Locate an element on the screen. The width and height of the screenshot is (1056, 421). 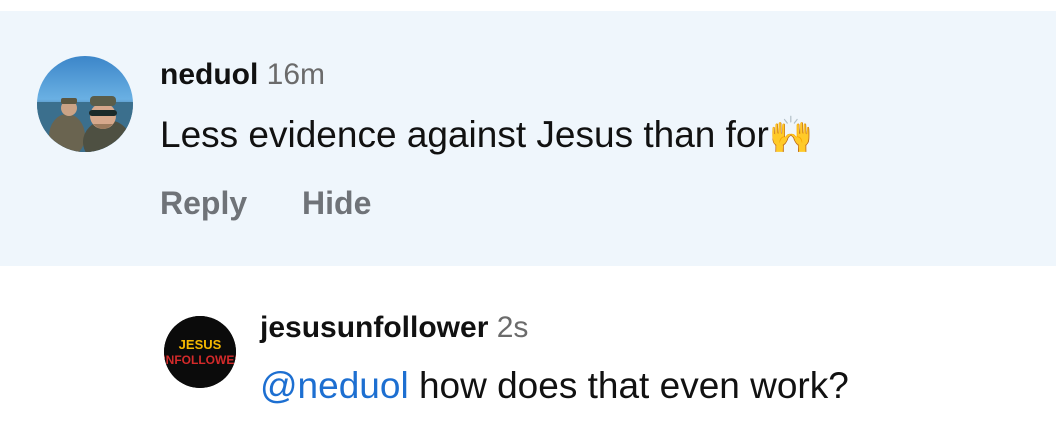
avatar is located at coordinates (85, 104).